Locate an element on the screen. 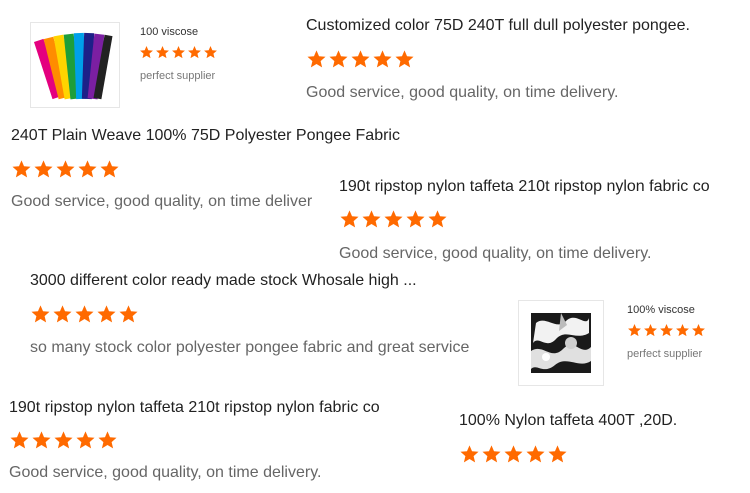 The width and height of the screenshot is (750, 493). printed-fabric-image is located at coordinates (561, 343).